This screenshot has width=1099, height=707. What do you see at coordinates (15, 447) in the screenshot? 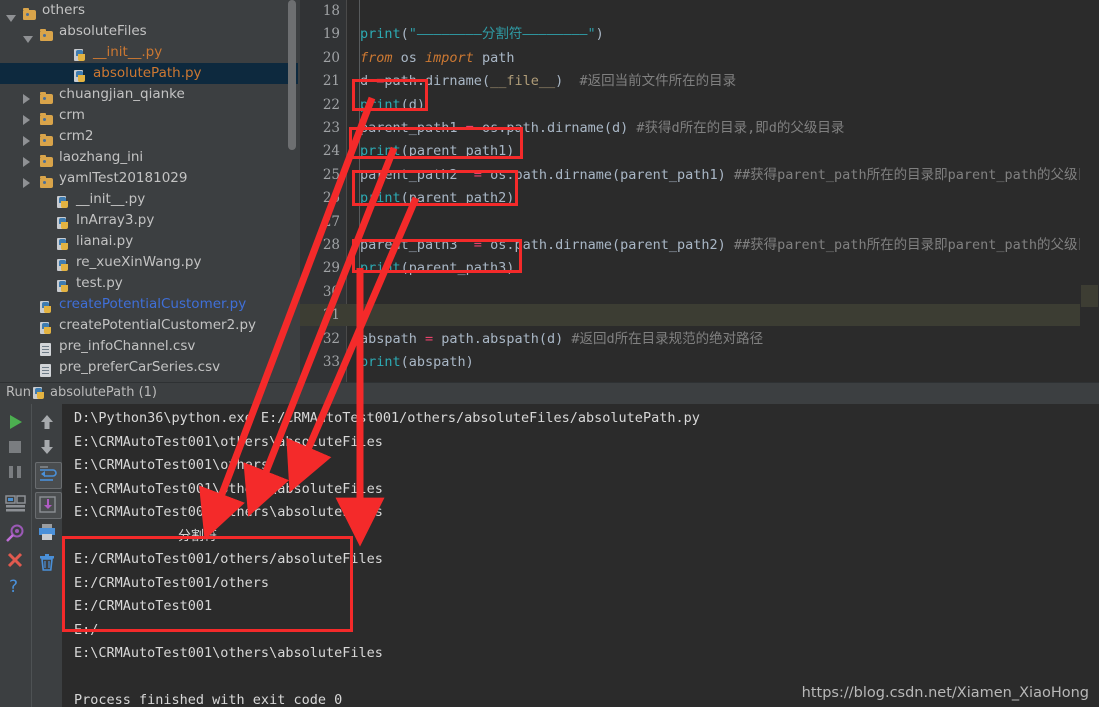
I see `stop-button` at bounding box center [15, 447].